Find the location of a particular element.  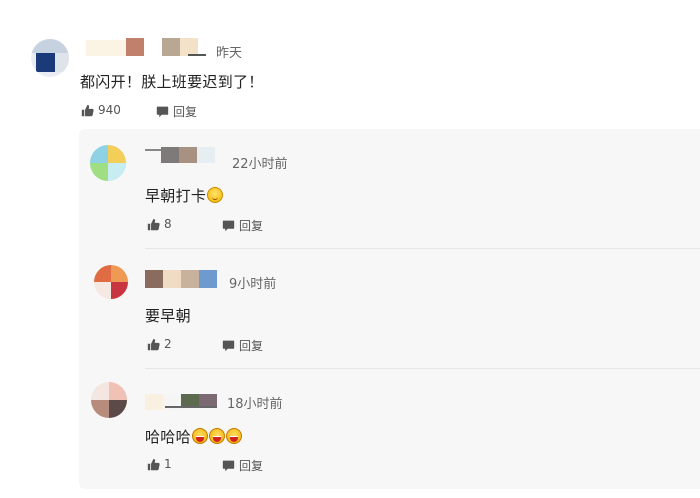

like-button: 2 is located at coordinates (159, 344).